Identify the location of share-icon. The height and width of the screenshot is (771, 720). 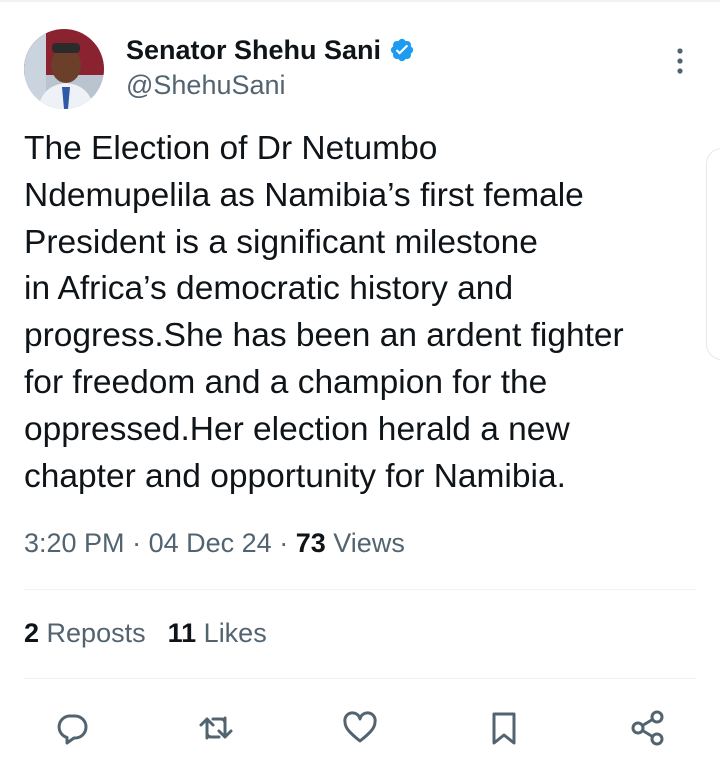
(648, 728).